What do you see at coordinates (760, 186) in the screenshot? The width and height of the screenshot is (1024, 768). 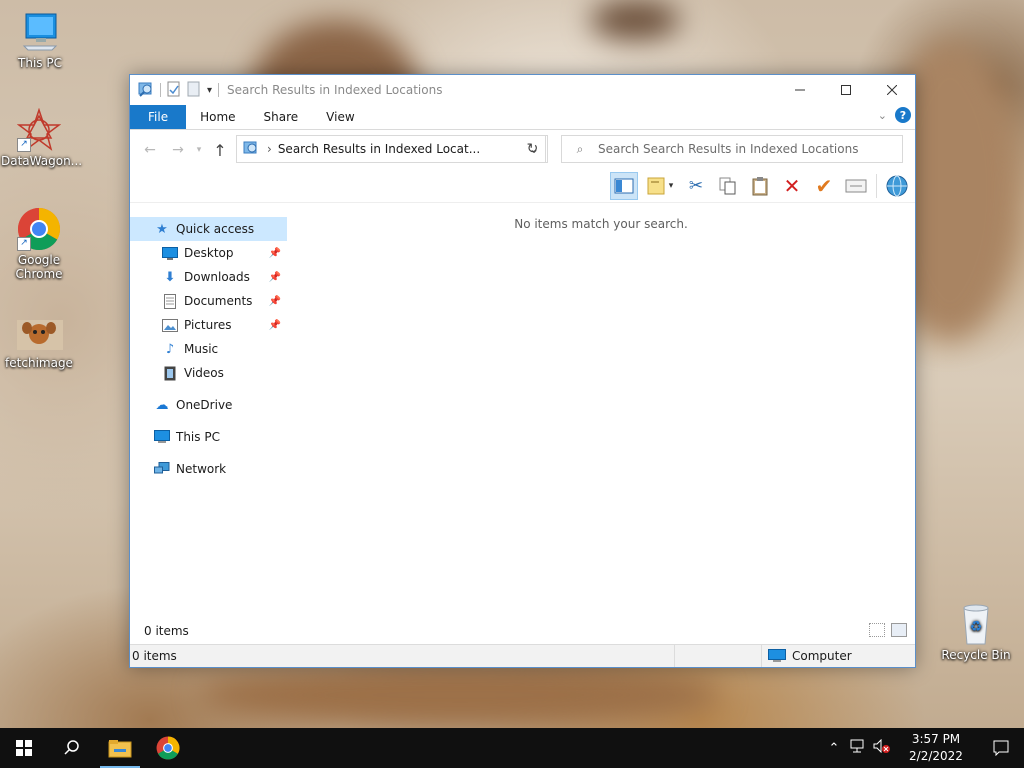 I see `paste-button` at bounding box center [760, 186].